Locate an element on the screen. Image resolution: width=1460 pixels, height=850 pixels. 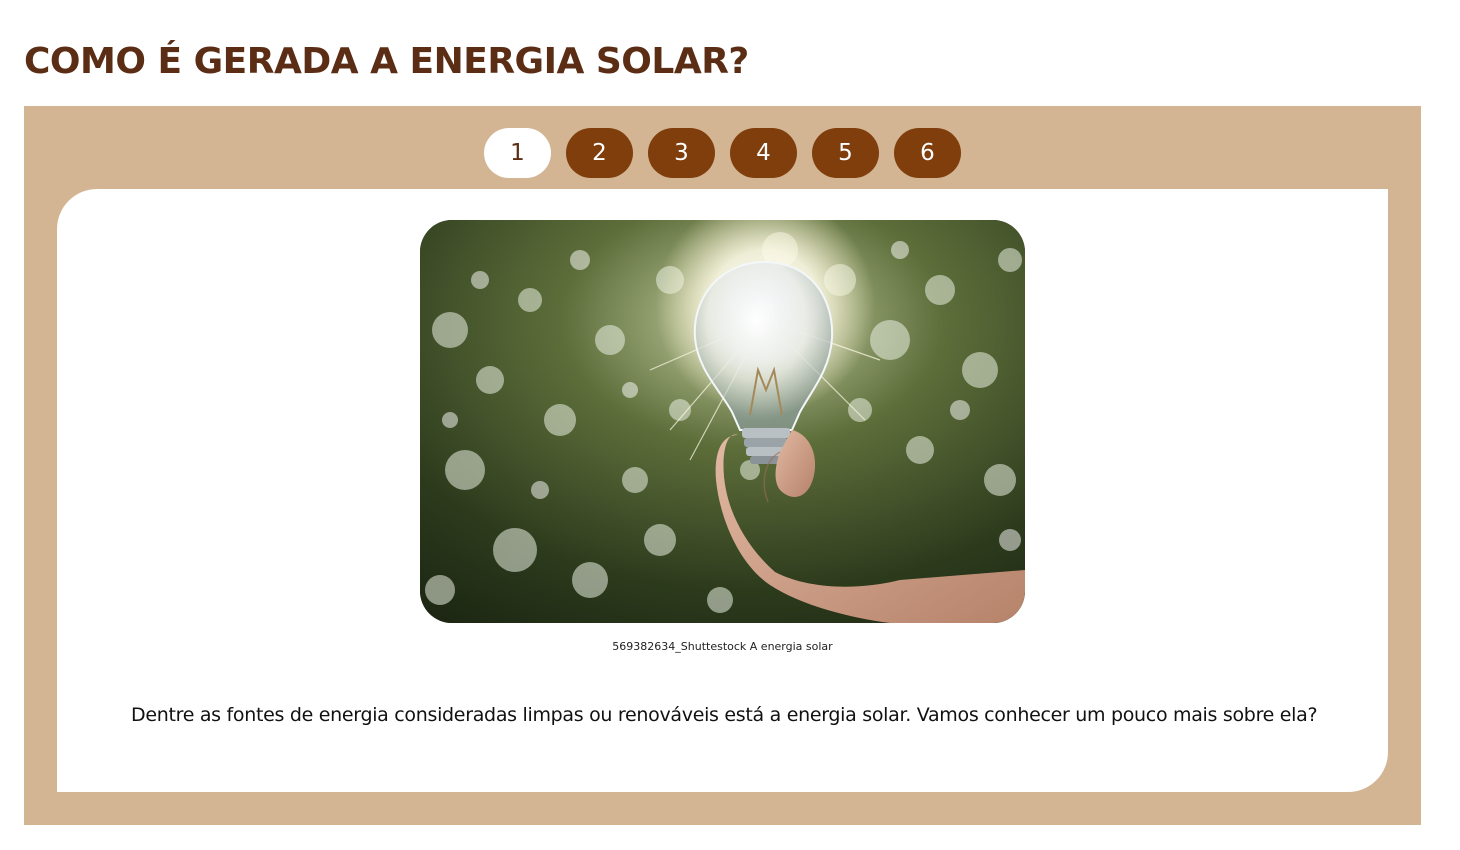
page-title: COMO É GERADA A ENERGIA SOLAR? is located at coordinates (386, 61).